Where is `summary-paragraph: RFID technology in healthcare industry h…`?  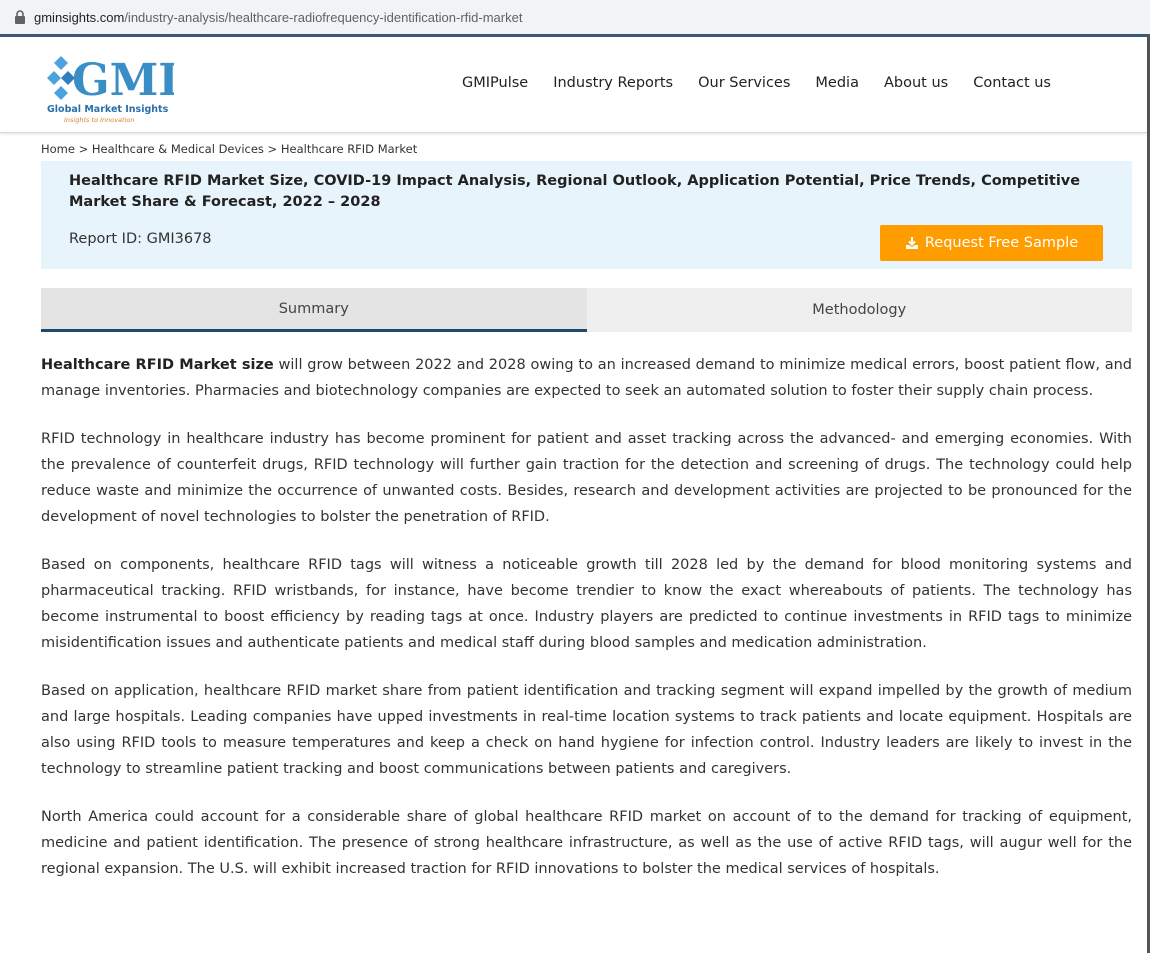 summary-paragraph: RFID technology in healthcare industry h… is located at coordinates (586, 478).